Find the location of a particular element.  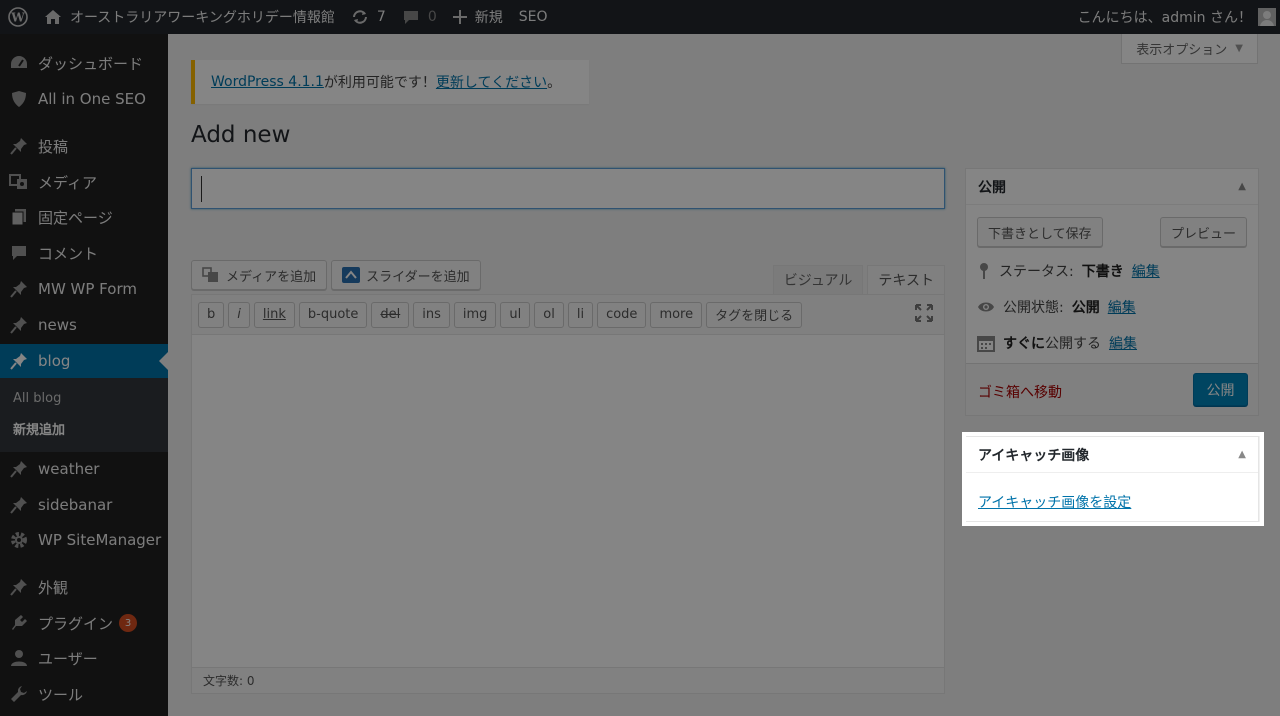

comments-count: 0 is located at coordinates (432, 17).